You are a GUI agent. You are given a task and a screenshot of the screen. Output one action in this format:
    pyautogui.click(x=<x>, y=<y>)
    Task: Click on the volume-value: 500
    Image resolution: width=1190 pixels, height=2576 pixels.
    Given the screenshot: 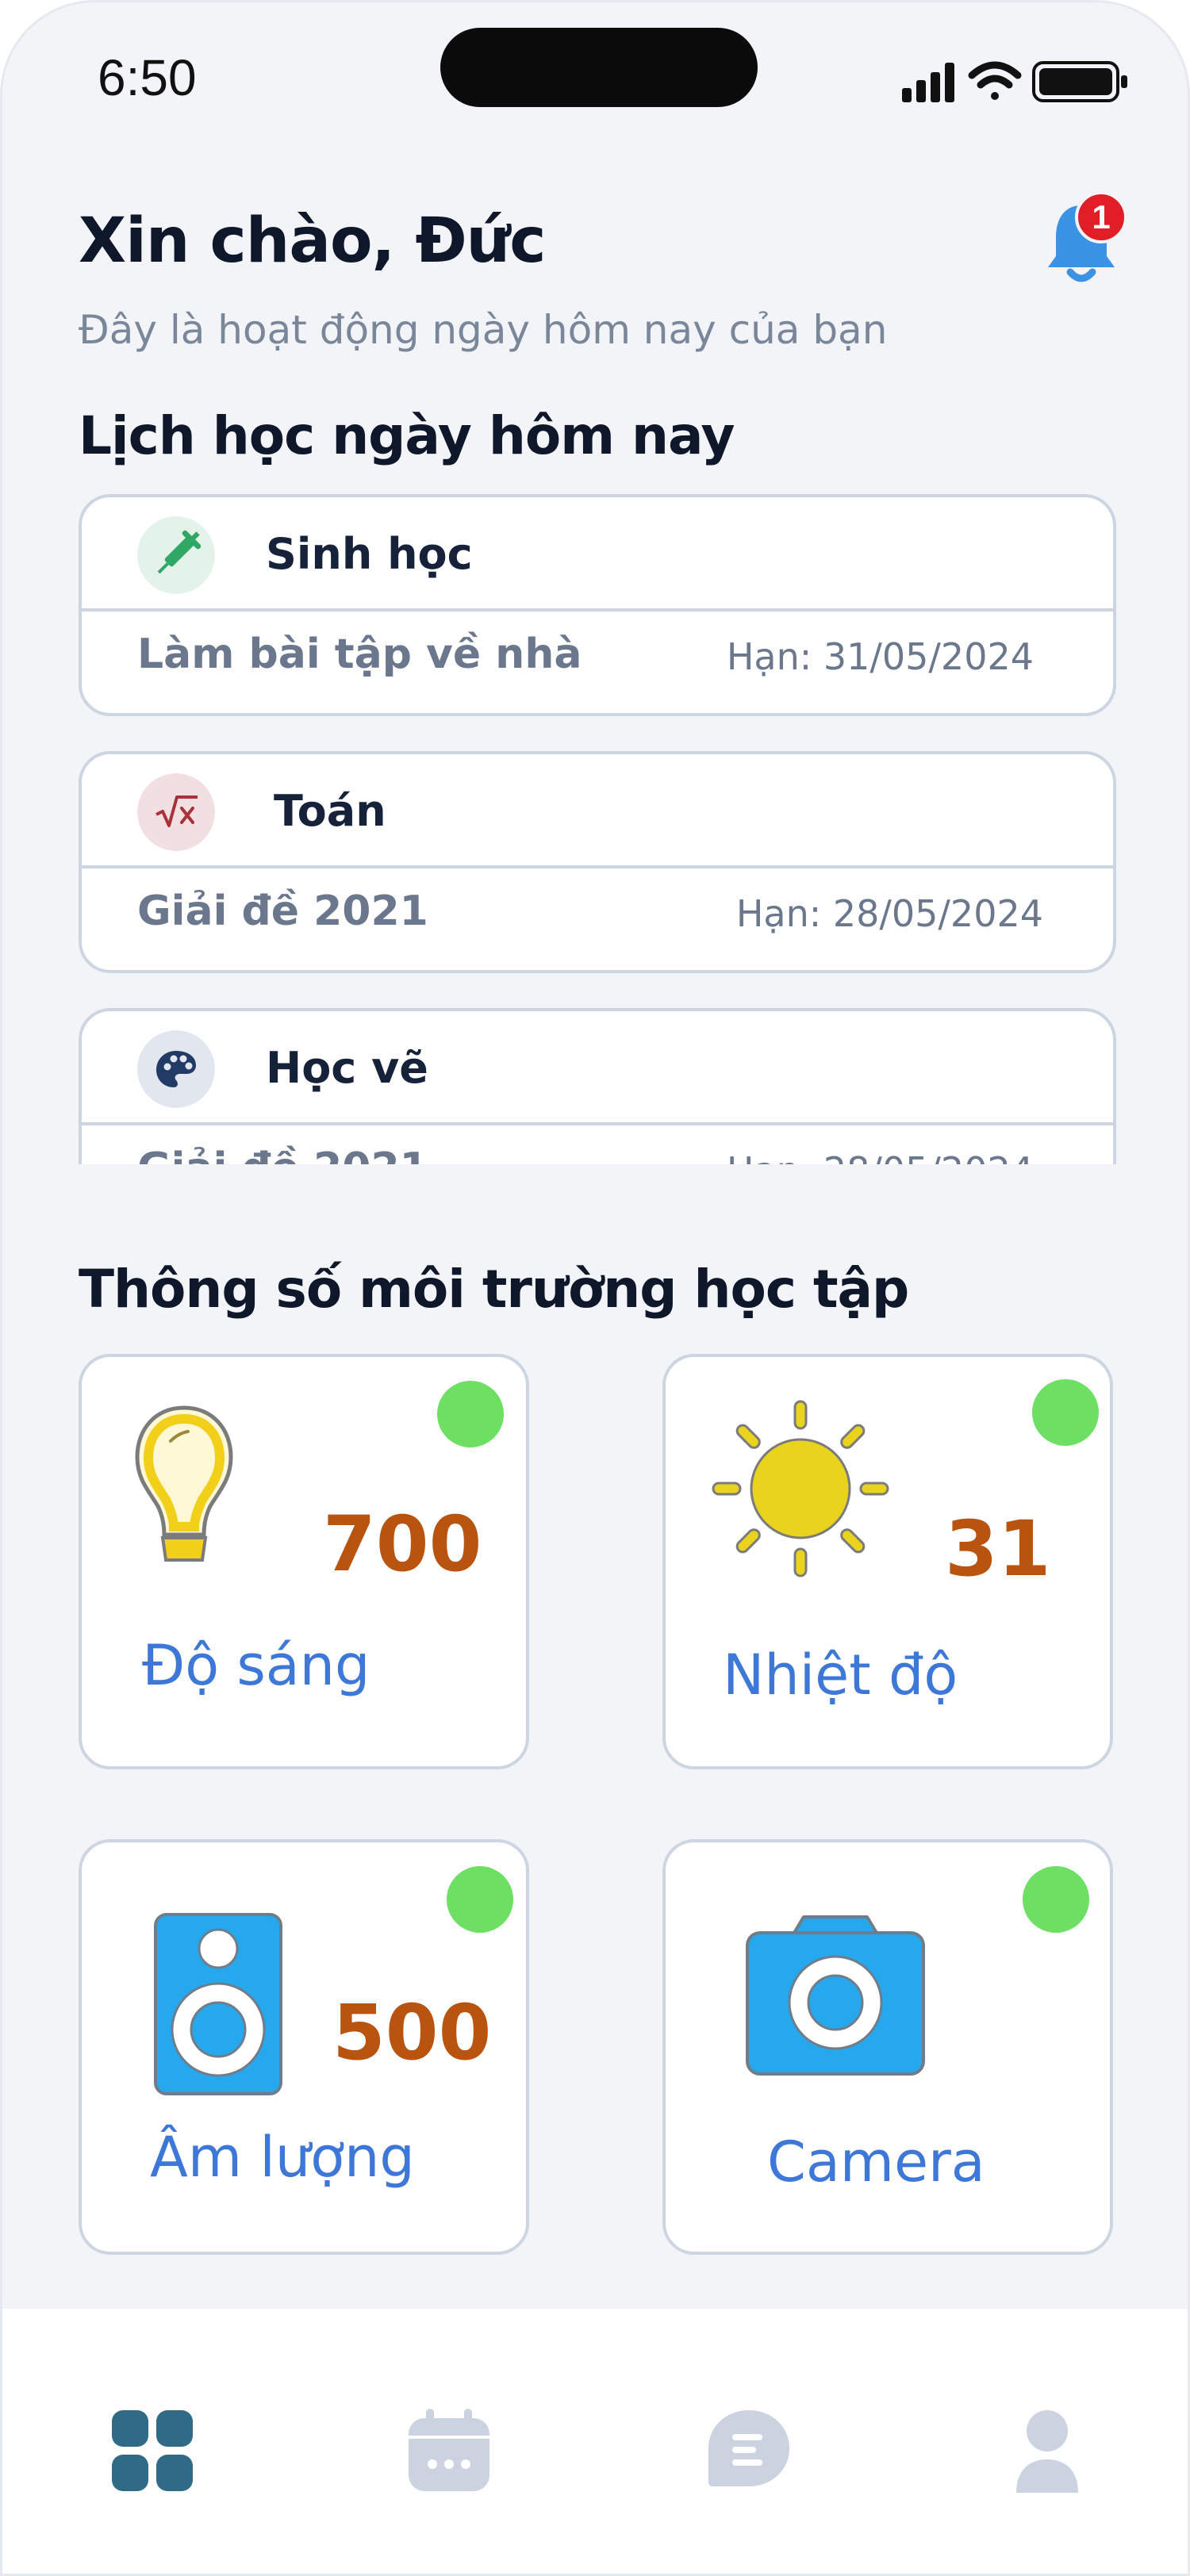 What is the action you would take?
    pyautogui.click(x=412, y=2033)
    